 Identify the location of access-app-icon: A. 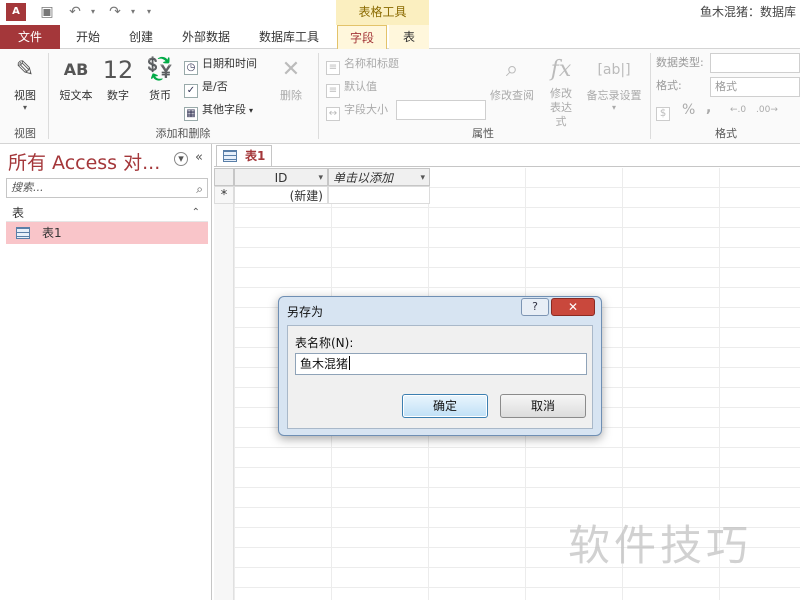
(16, 12).